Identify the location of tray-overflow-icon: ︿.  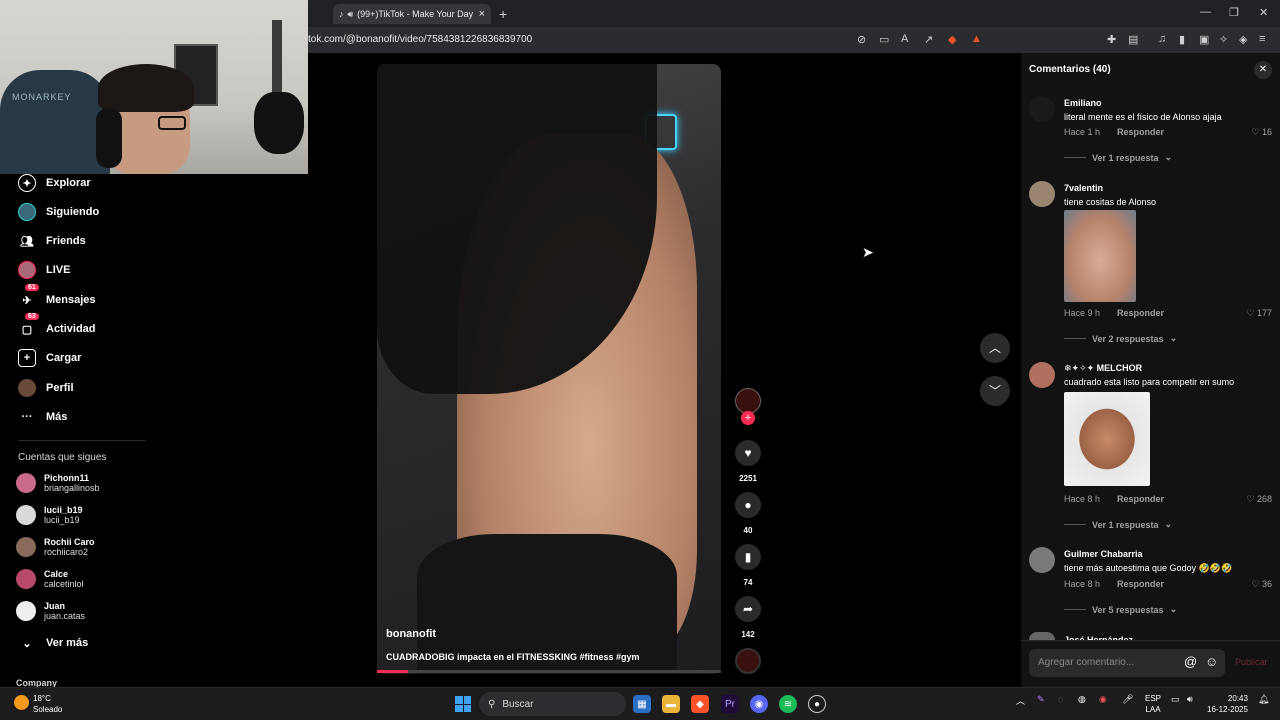
(1020, 700).